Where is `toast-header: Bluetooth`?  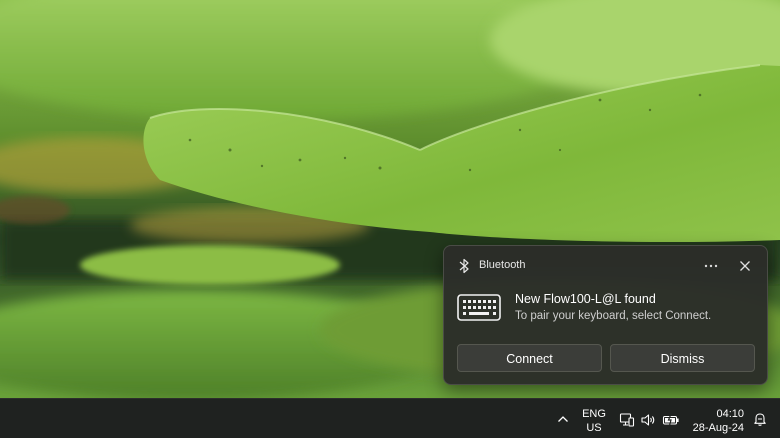 toast-header: Bluetooth is located at coordinates (605, 266).